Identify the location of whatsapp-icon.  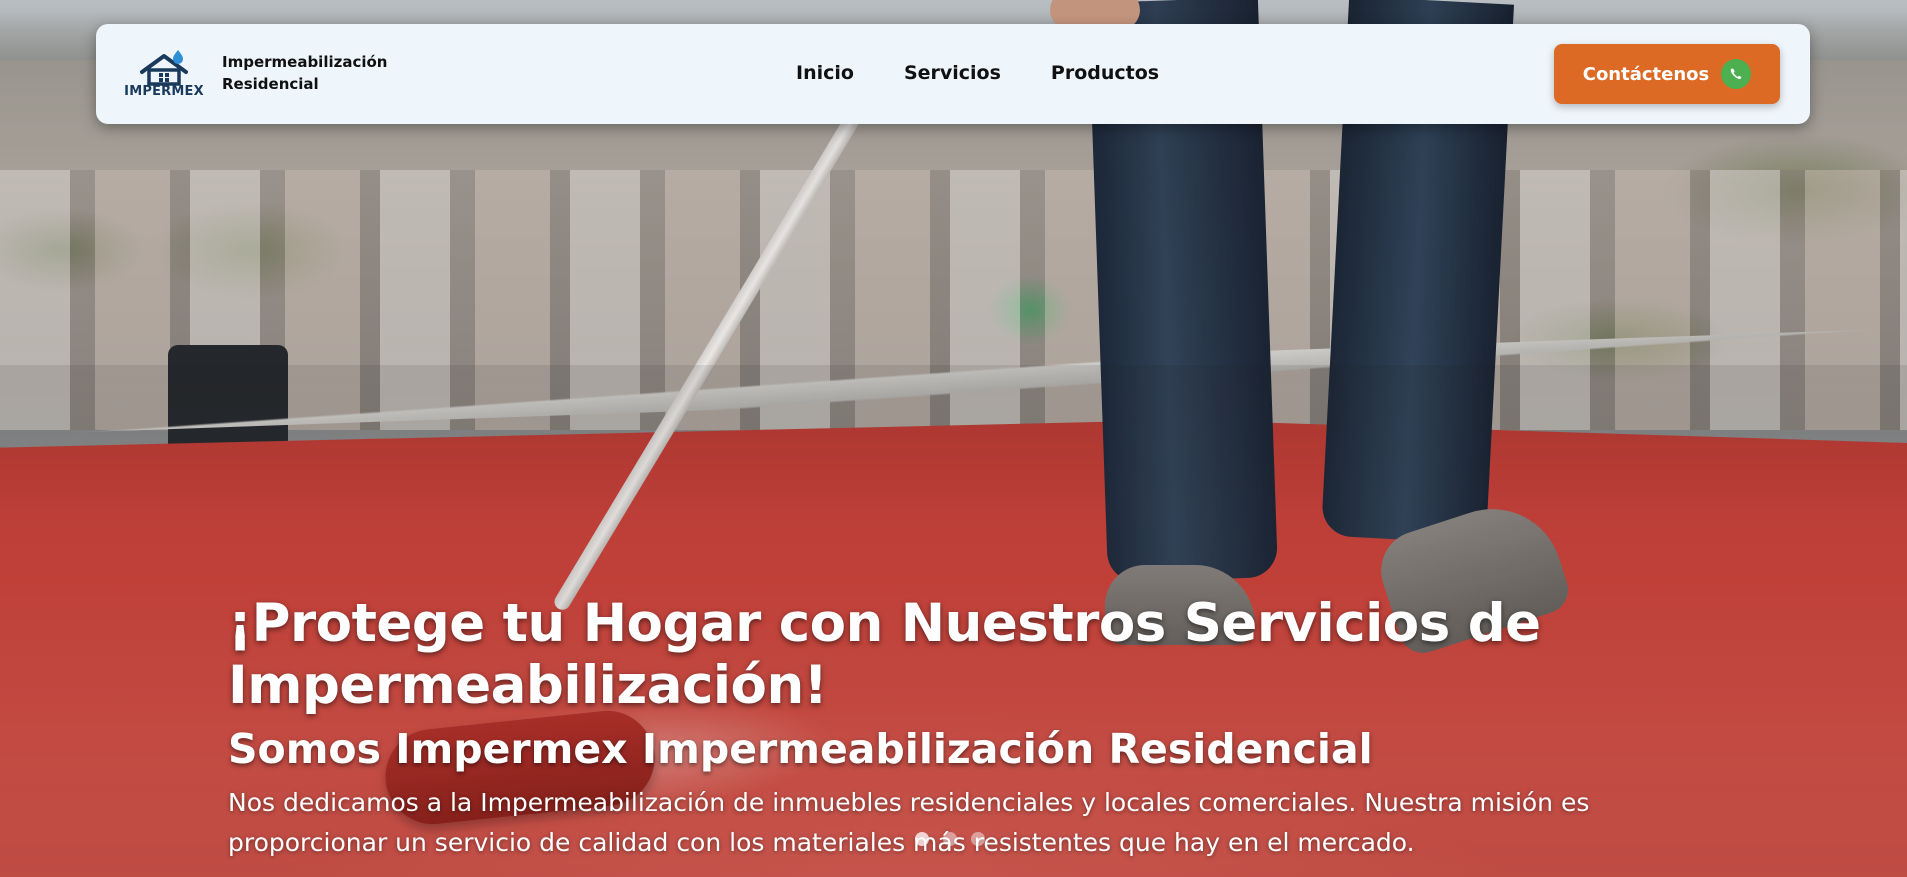
(1736, 74).